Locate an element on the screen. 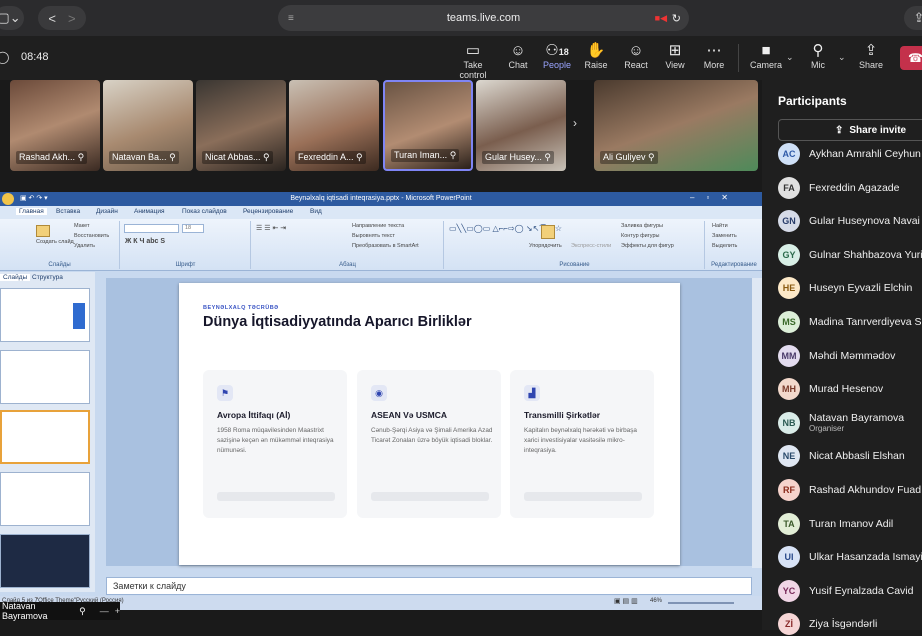 This screenshot has width=922, height=636. share-invite-button: ⇪ Share invite is located at coordinates (850, 130).